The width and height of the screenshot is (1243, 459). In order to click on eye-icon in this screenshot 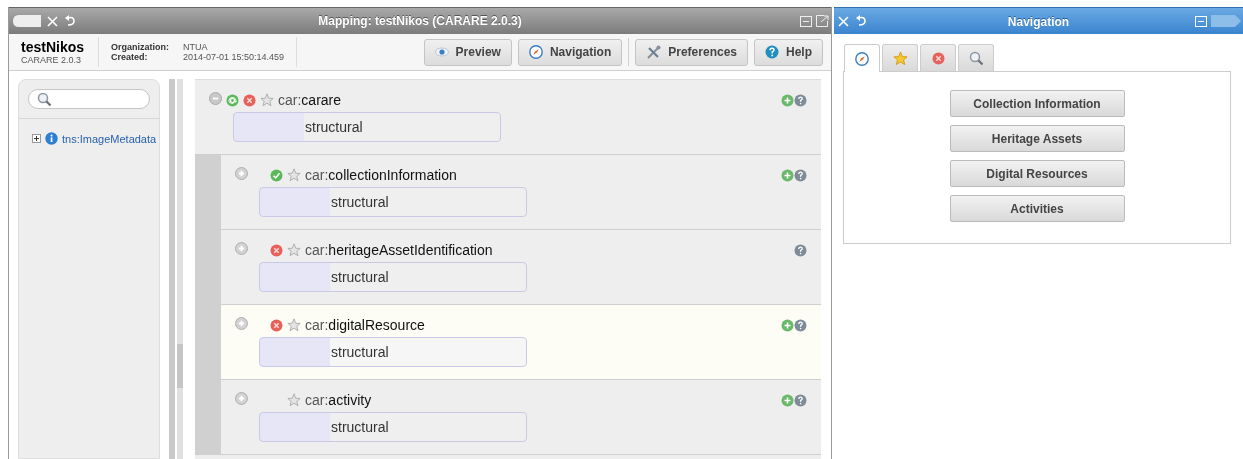, I will do `click(441, 52)`.